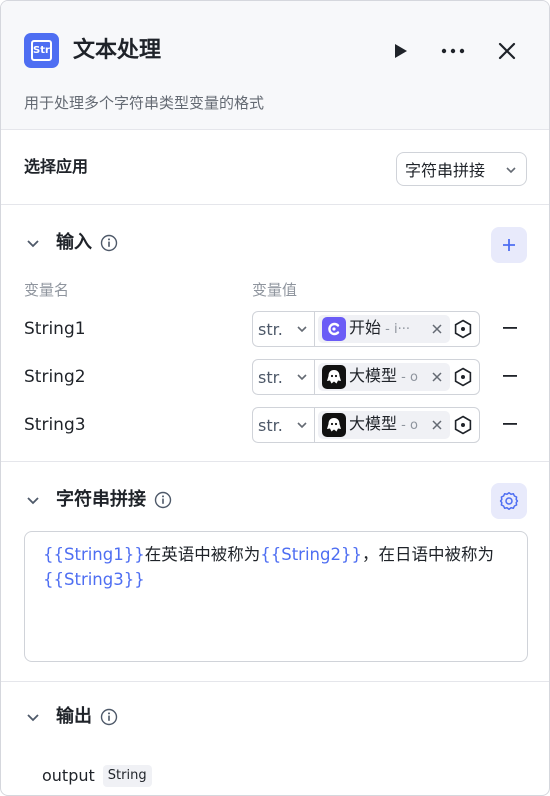 The image size is (550, 796). I want to click on select-divider, so click(275, 204).